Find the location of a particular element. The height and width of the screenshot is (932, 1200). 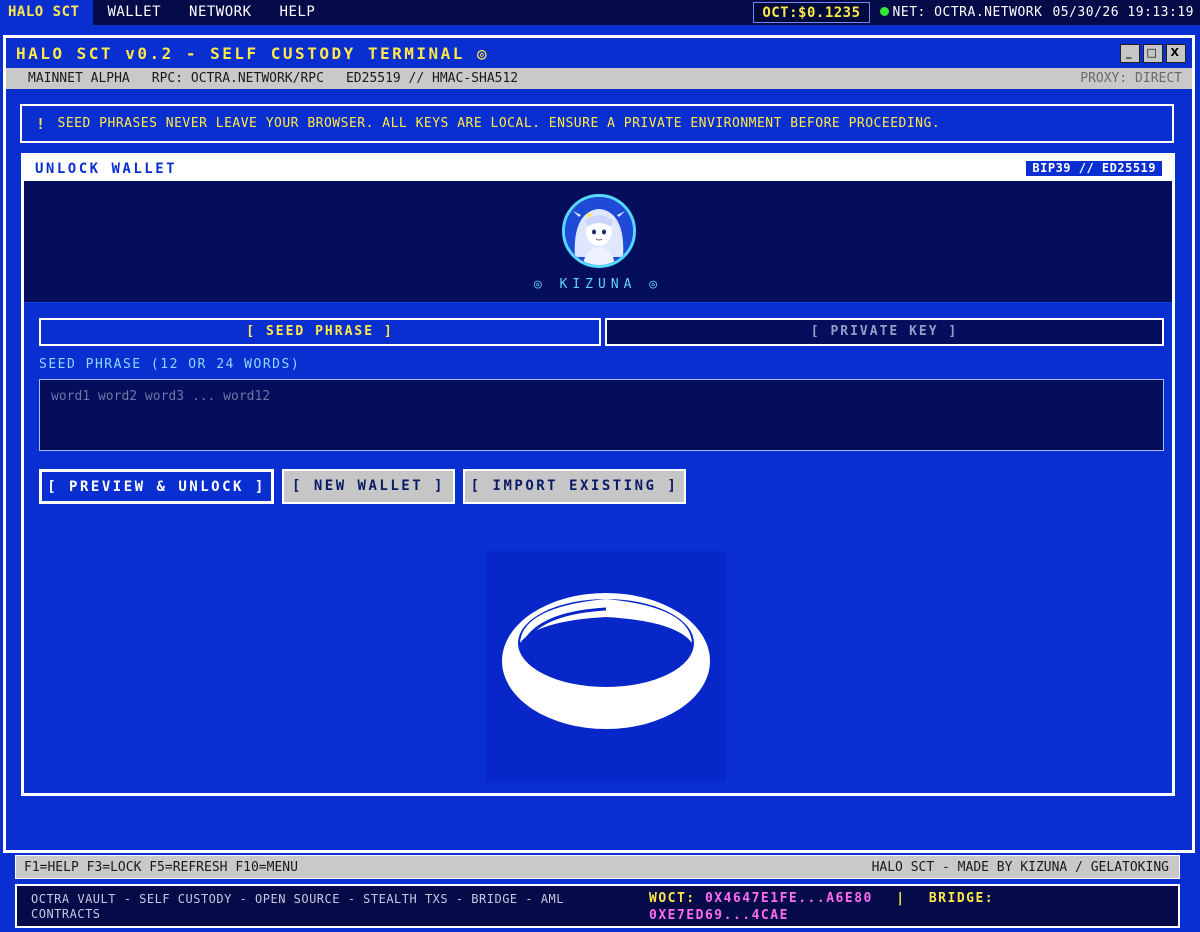

seed-phrase-input is located at coordinates (601, 415).